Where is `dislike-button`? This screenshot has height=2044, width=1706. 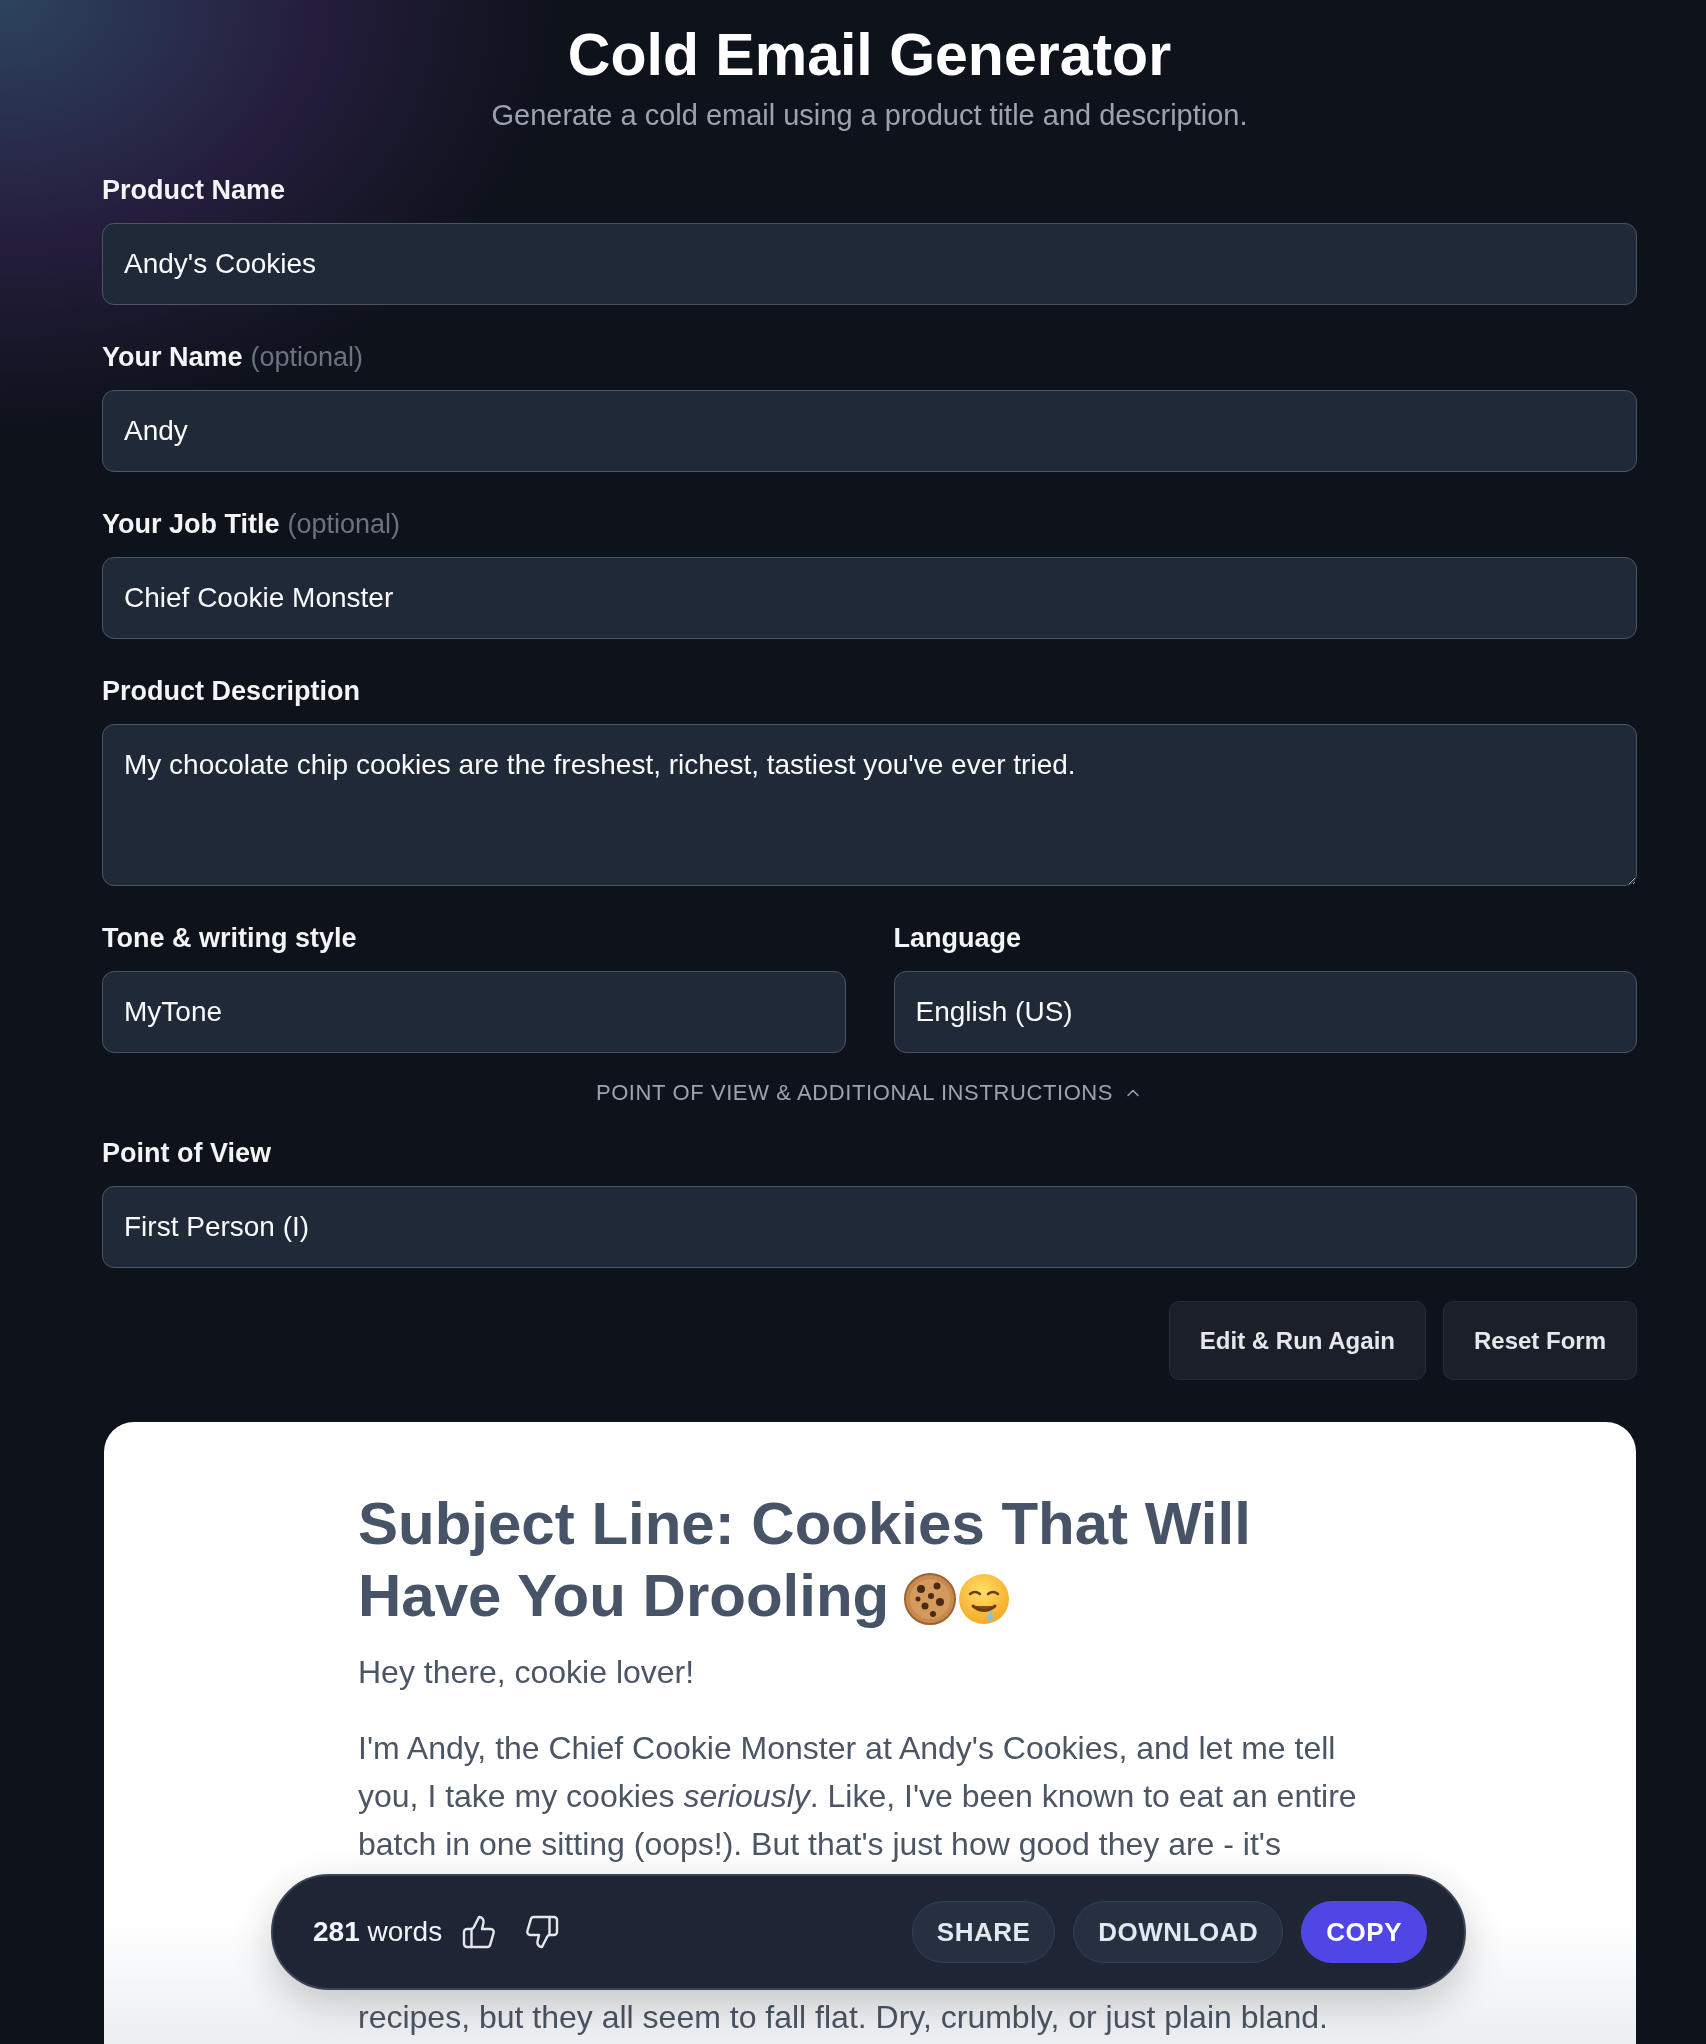
dislike-button is located at coordinates (542, 1932).